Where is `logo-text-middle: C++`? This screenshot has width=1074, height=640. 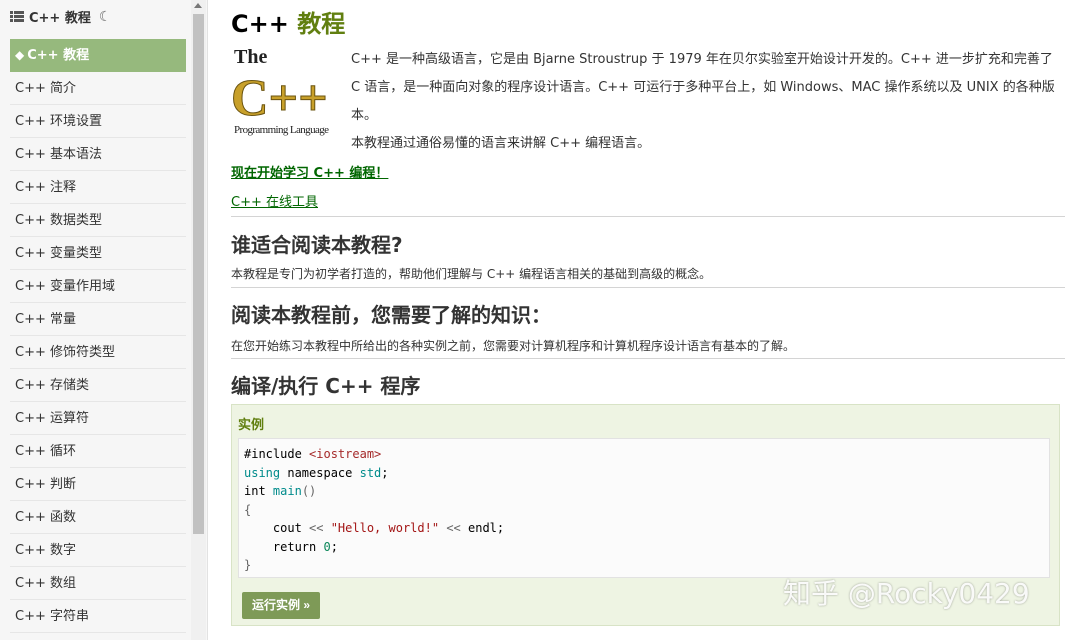 logo-text-middle: C++ is located at coordinates (279, 98).